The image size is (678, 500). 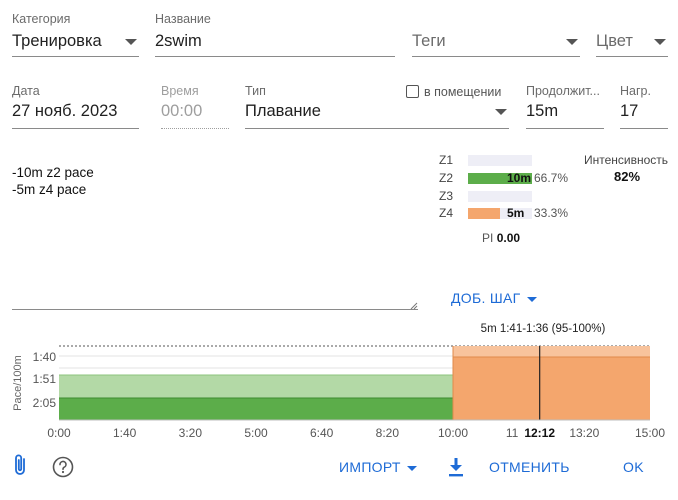 What do you see at coordinates (453, 433) in the screenshot?
I see `x-tick-label: 10:00` at bounding box center [453, 433].